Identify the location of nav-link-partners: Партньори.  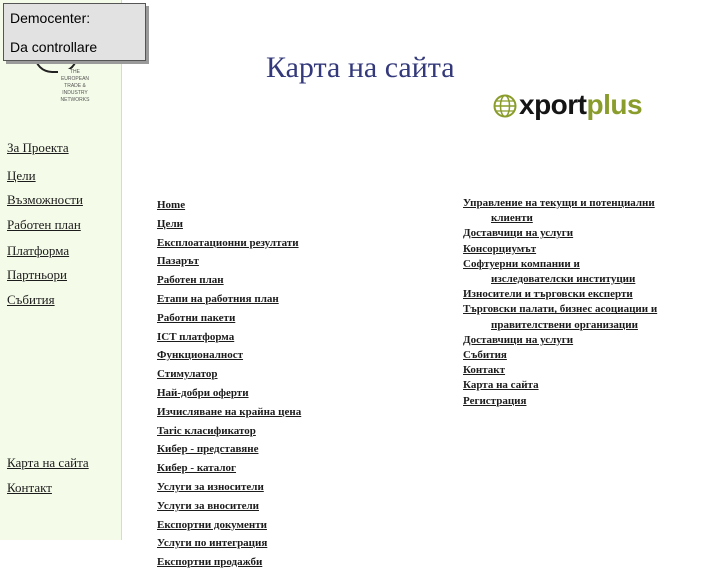
(37, 275).